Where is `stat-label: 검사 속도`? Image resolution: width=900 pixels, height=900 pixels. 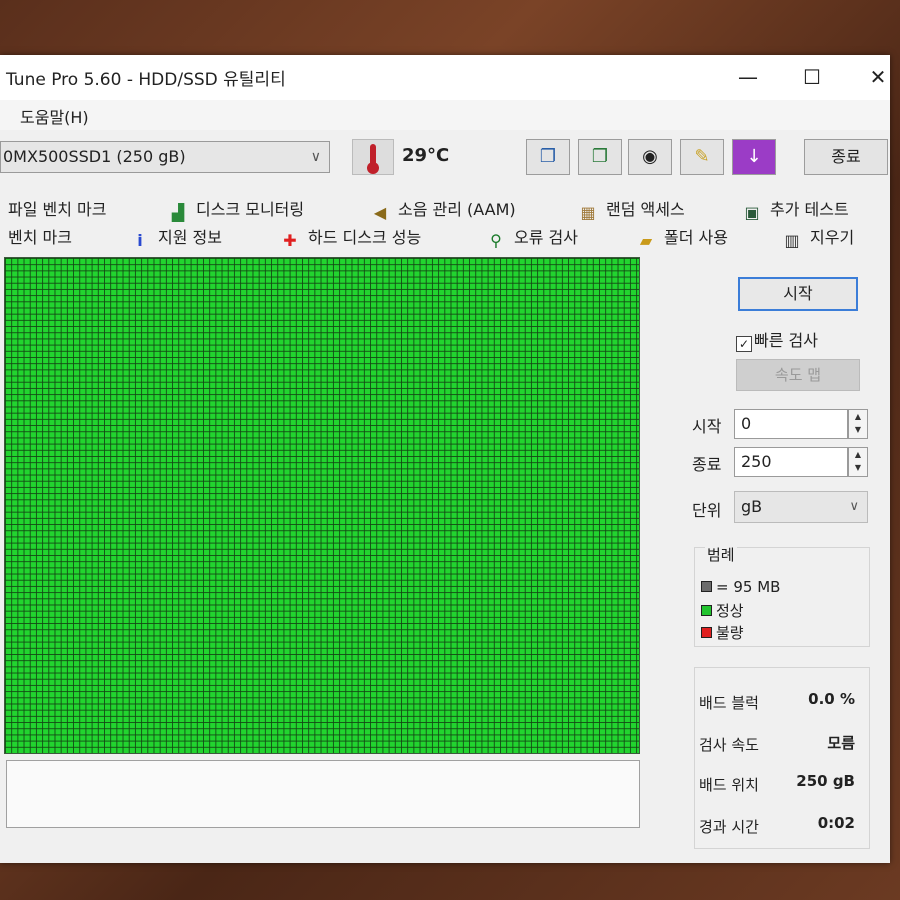
stat-label: 검사 속도 is located at coordinates (729, 745).